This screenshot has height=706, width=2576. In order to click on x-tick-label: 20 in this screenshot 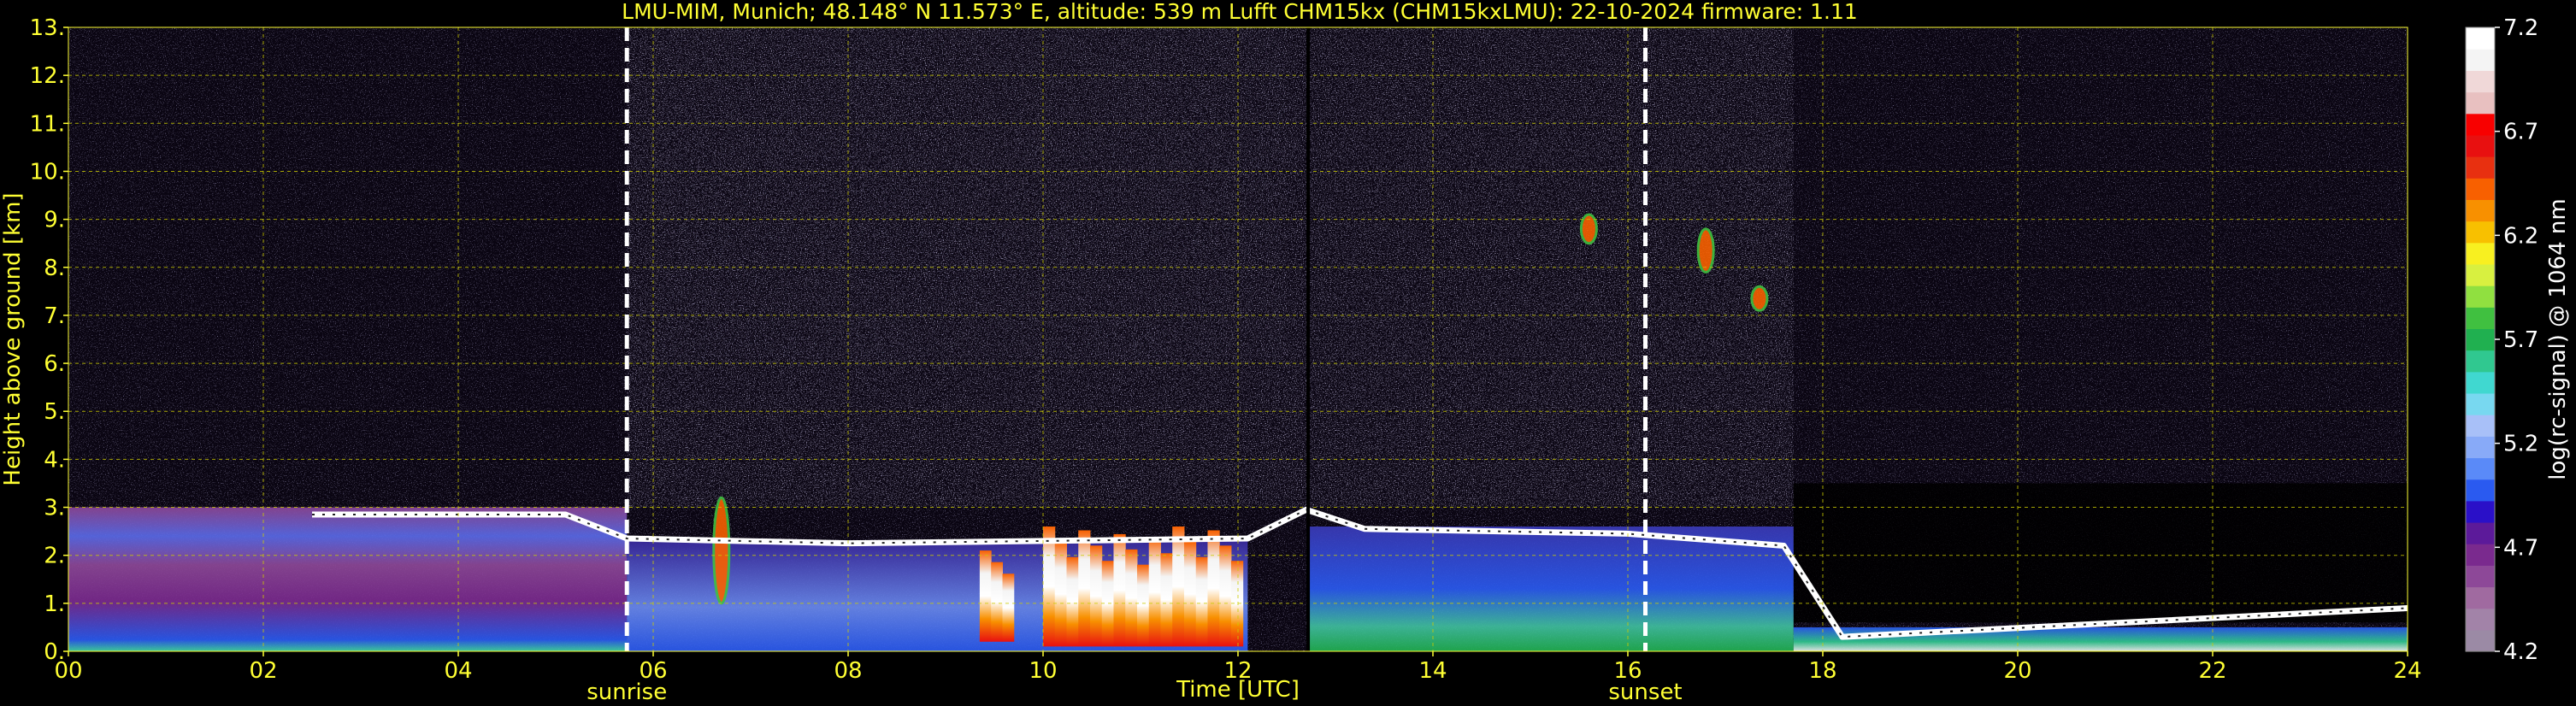, I will do `click(2017, 671)`.